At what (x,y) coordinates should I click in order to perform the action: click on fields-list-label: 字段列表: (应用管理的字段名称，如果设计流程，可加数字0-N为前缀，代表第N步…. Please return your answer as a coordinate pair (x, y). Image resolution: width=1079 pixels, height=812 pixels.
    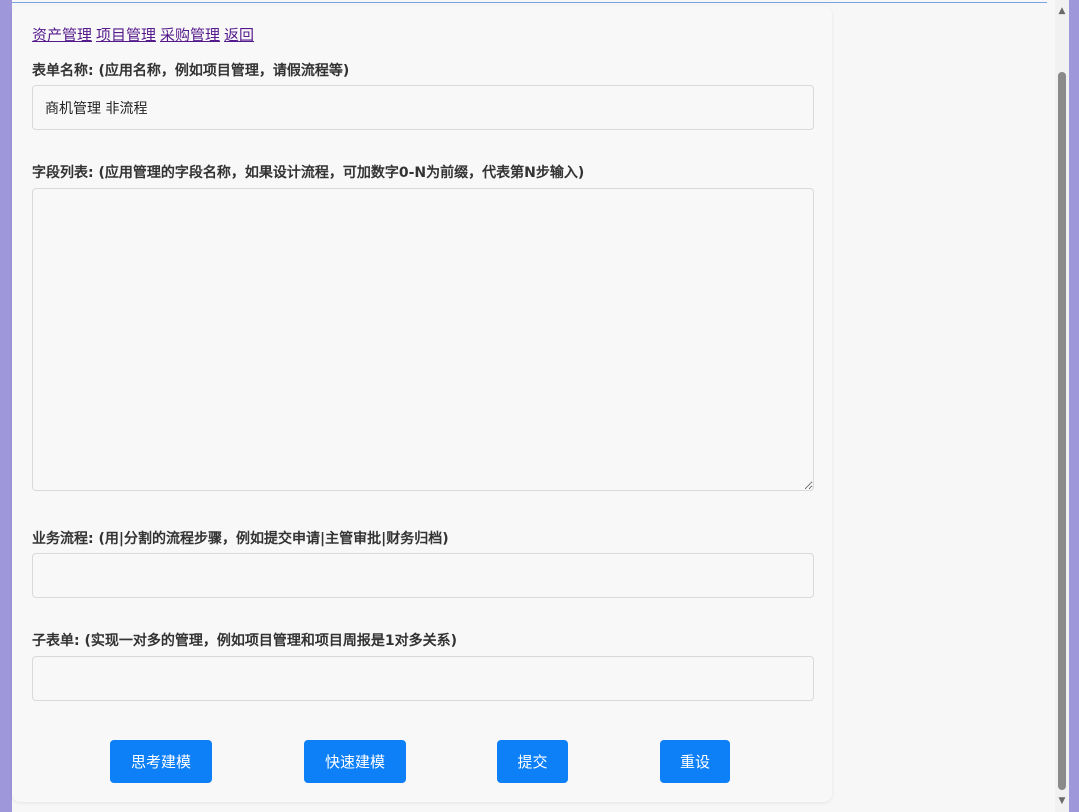
    Looking at the image, I should click on (308, 173).